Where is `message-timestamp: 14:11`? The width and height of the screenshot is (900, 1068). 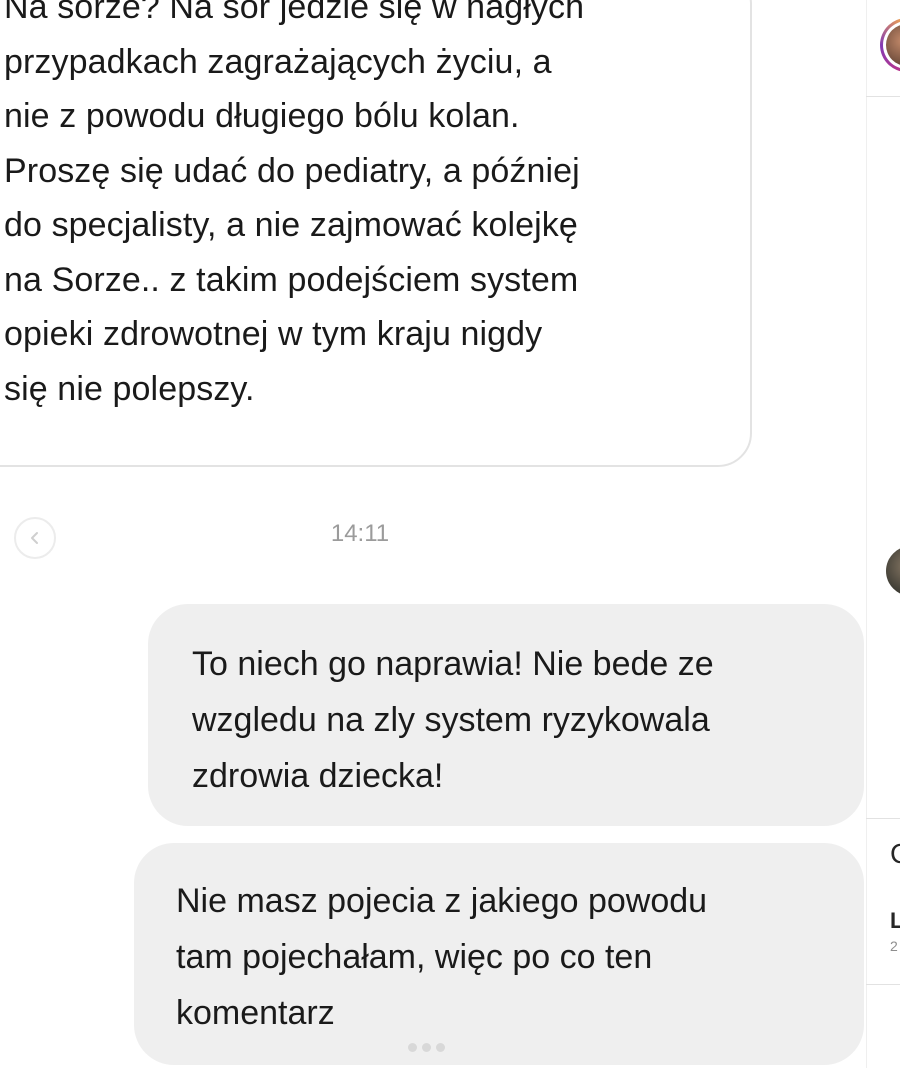 message-timestamp: 14:11 is located at coordinates (360, 533).